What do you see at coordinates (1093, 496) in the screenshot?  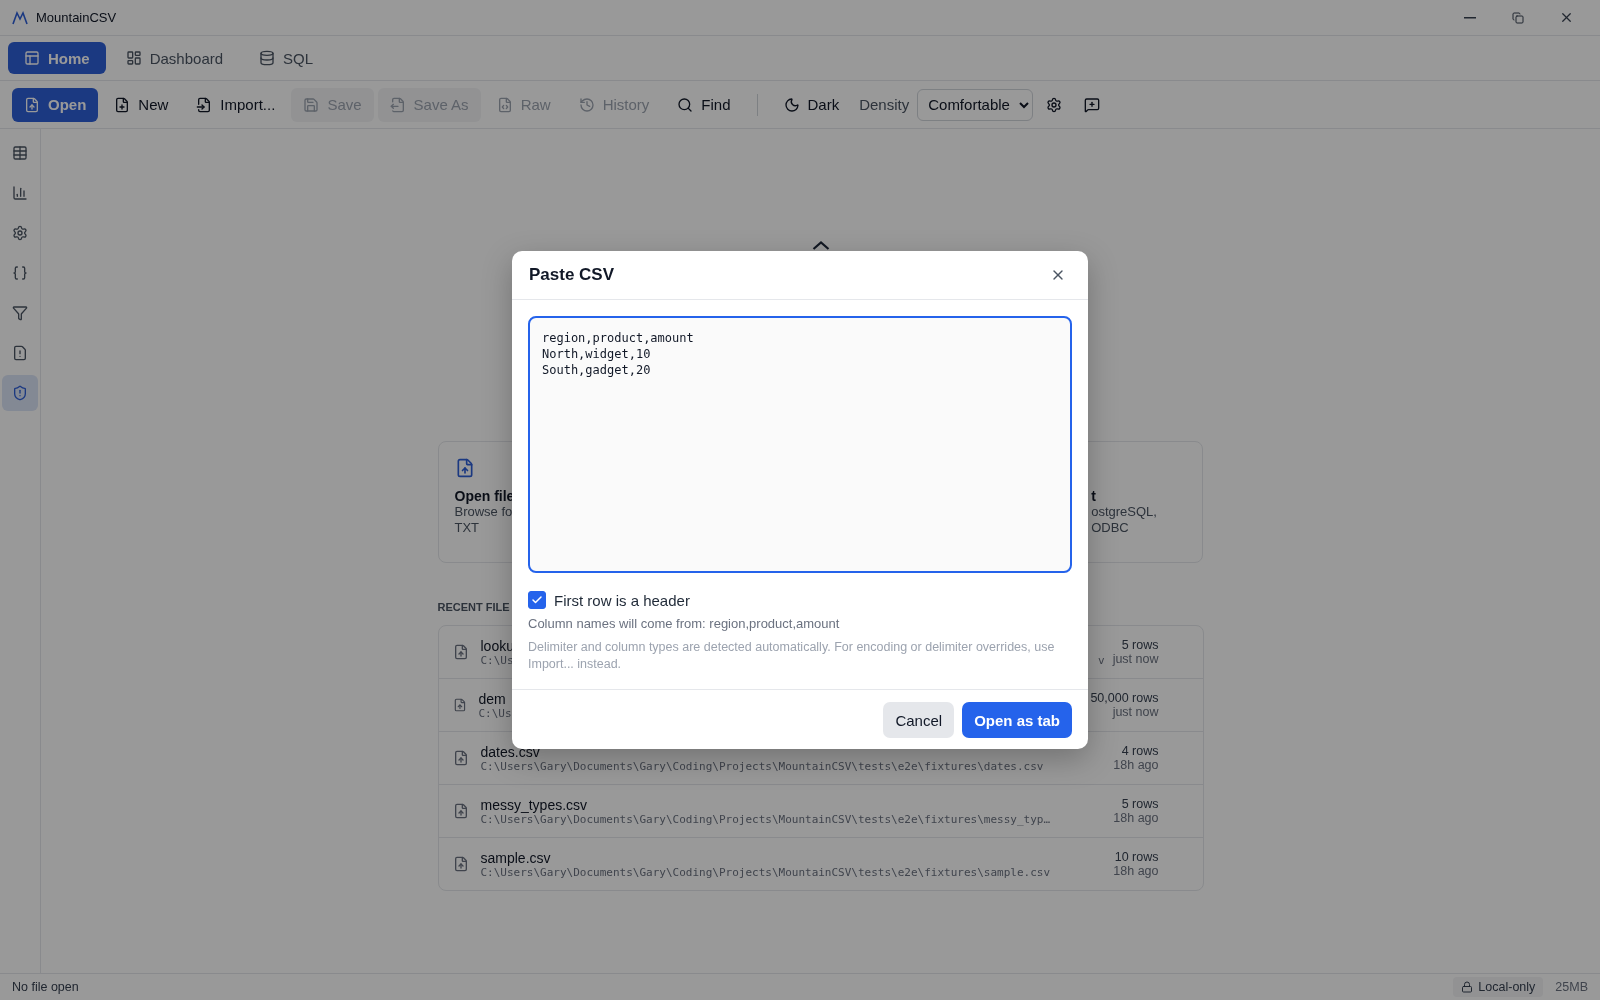 I see `card-title: t` at bounding box center [1093, 496].